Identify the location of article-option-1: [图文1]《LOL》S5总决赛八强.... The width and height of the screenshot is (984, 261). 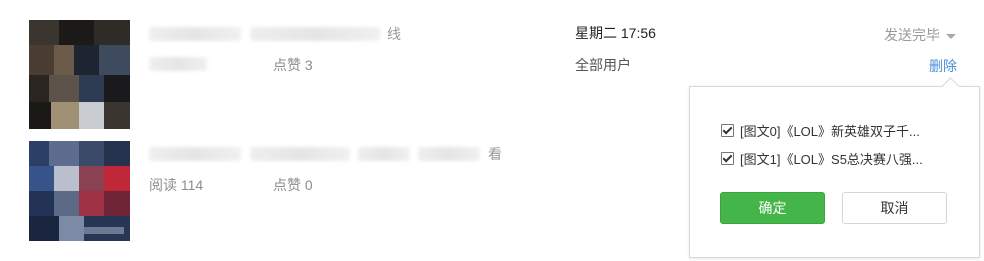
(822, 158).